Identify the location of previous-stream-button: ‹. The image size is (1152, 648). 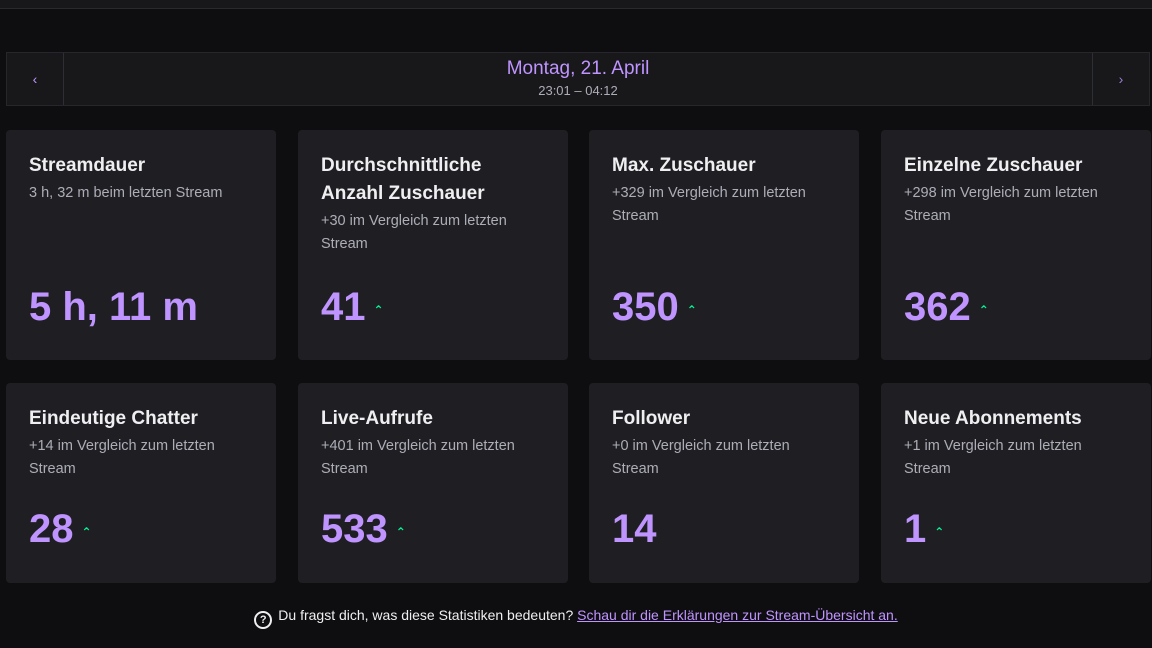
(35, 79).